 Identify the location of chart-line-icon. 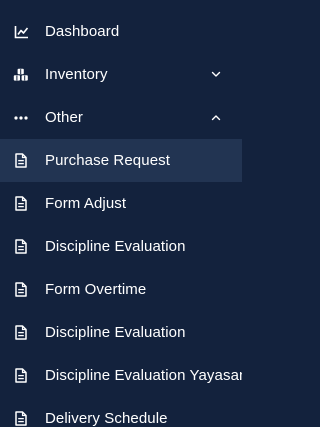
(21, 32).